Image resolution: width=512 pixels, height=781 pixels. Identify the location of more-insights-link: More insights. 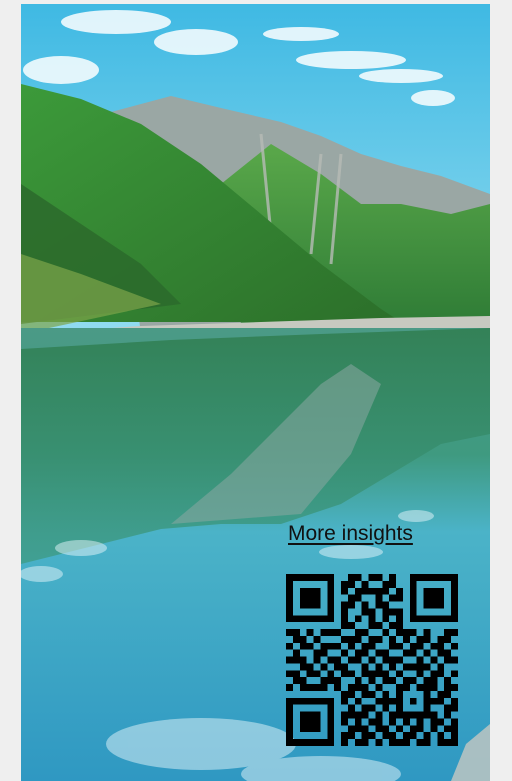
(350, 534).